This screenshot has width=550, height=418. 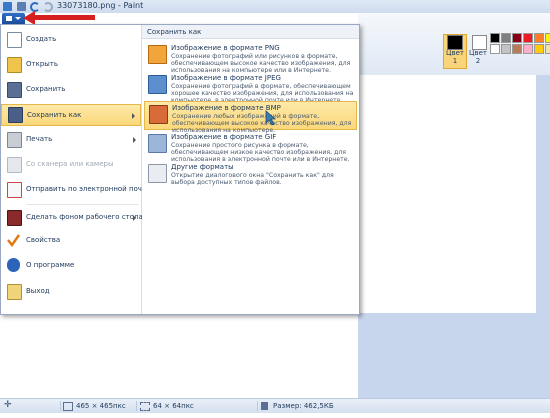 What do you see at coordinates (8, 405) in the screenshot?
I see `cursor-position-icon: ✛` at bounding box center [8, 405].